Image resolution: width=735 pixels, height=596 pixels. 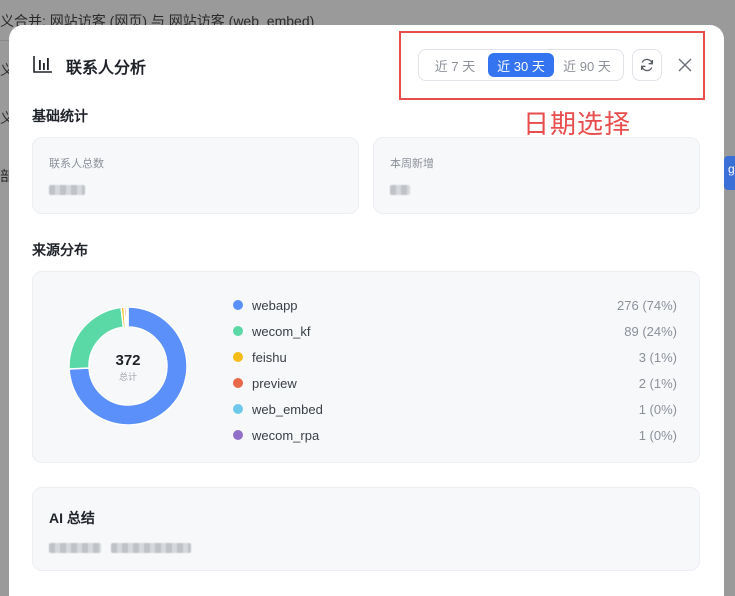 What do you see at coordinates (106, 68) in the screenshot?
I see `modal-title: 联系人分析` at bounding box center [106, 68].